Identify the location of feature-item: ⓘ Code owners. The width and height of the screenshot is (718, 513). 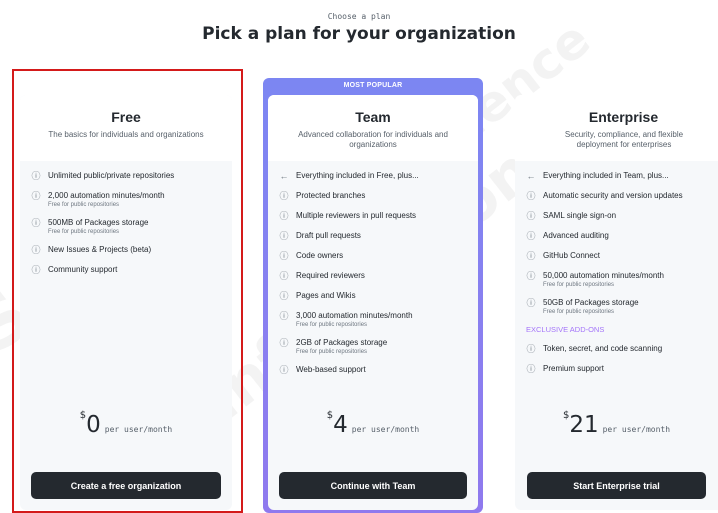
(373, 256).